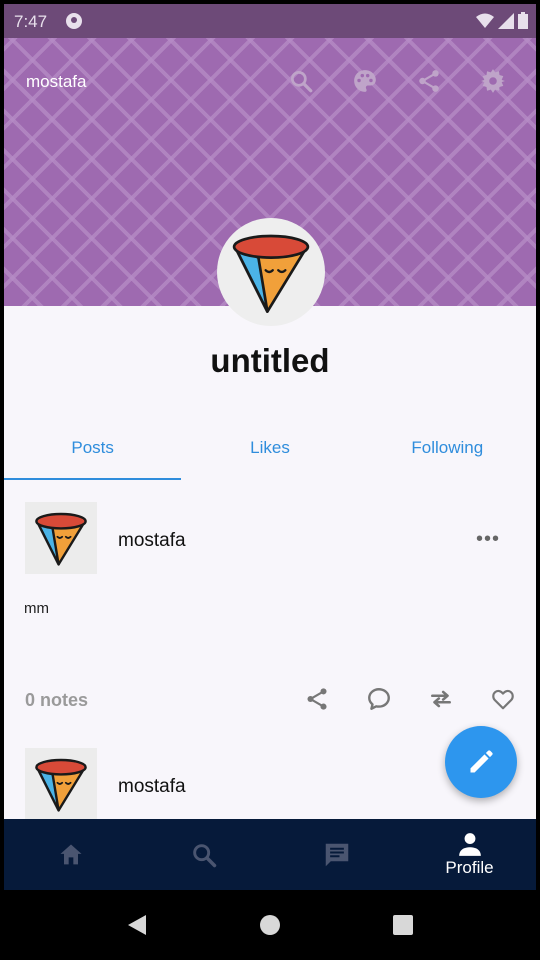 The height and width of the screenshot is (960, 540). I want to click on wifi-icon, so click(485, 20).